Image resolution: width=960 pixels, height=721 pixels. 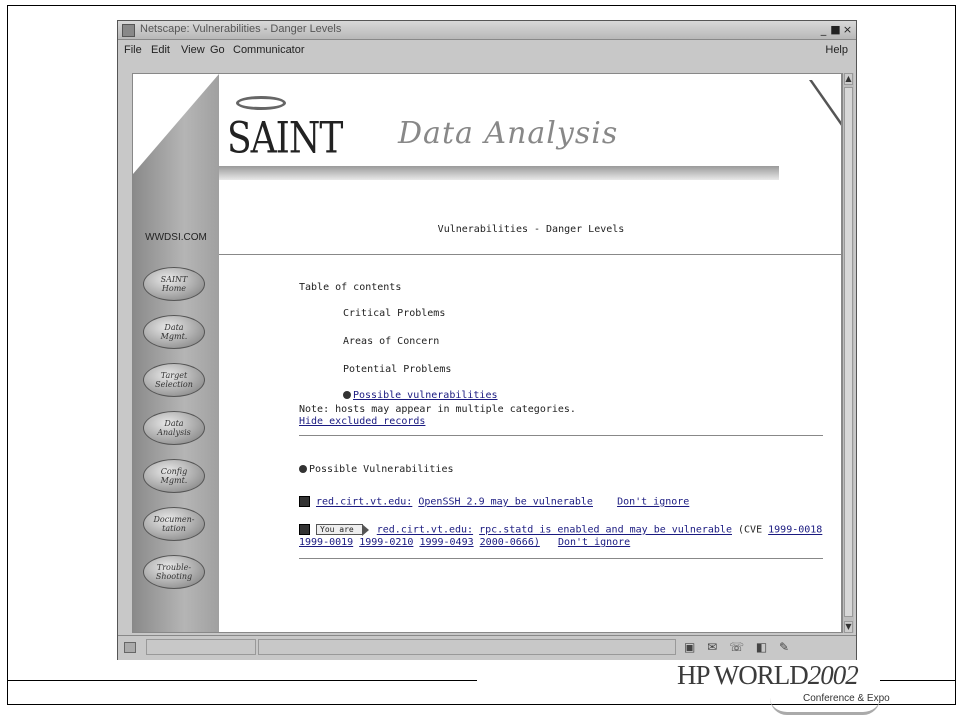 I want to click on vuln-desc-link: OpenSSH 2.9 may be vulnerable, so click(x=505, y=502).